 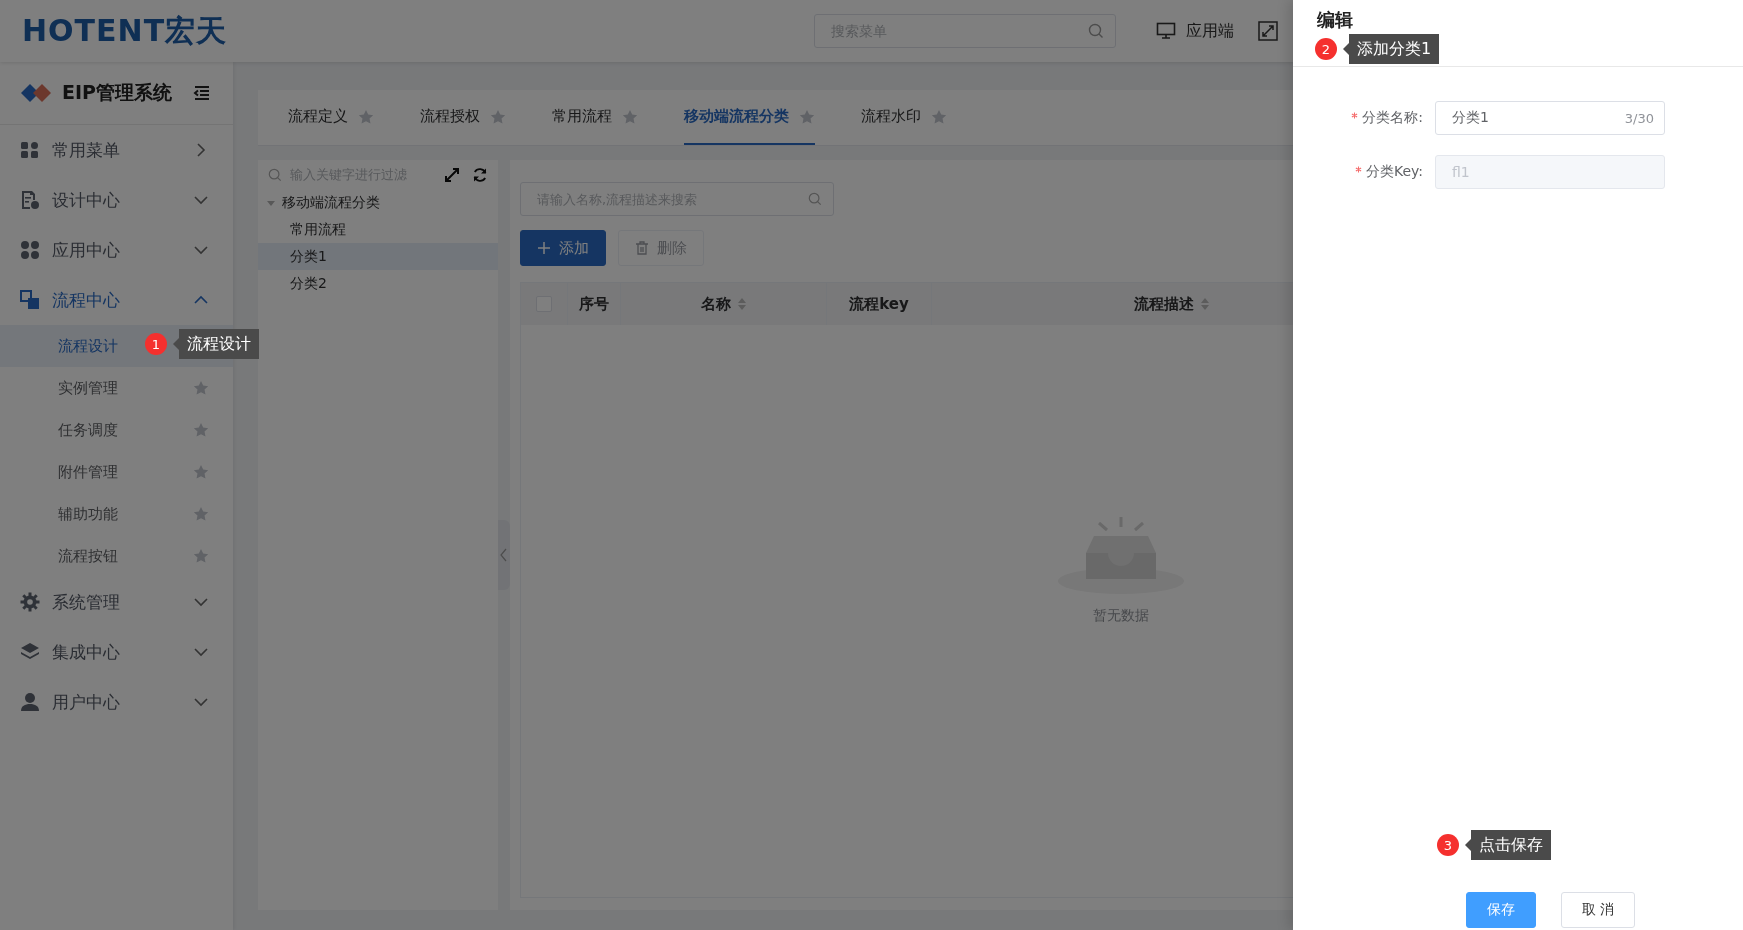 I want to click on save-button: 保存, so click(x=1501, y=910).